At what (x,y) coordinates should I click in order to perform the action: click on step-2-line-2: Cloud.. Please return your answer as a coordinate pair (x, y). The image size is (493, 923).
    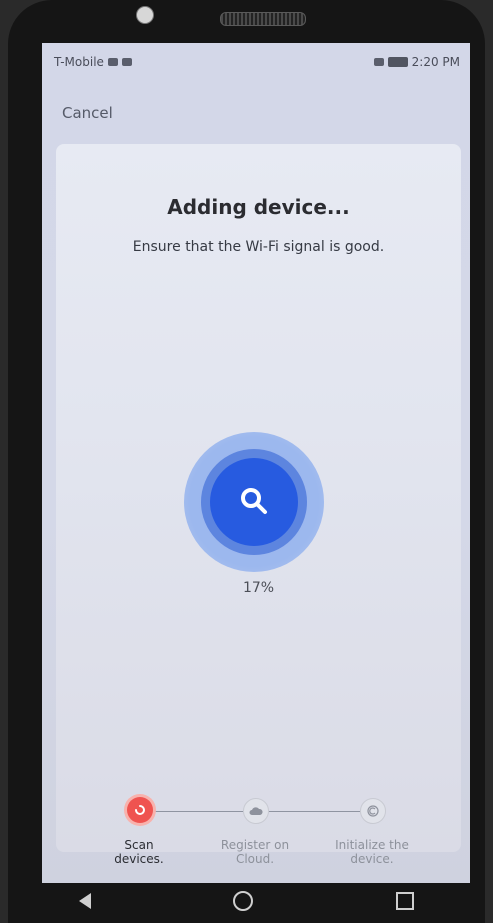
    Looking at the image, I should click on (255, 859).